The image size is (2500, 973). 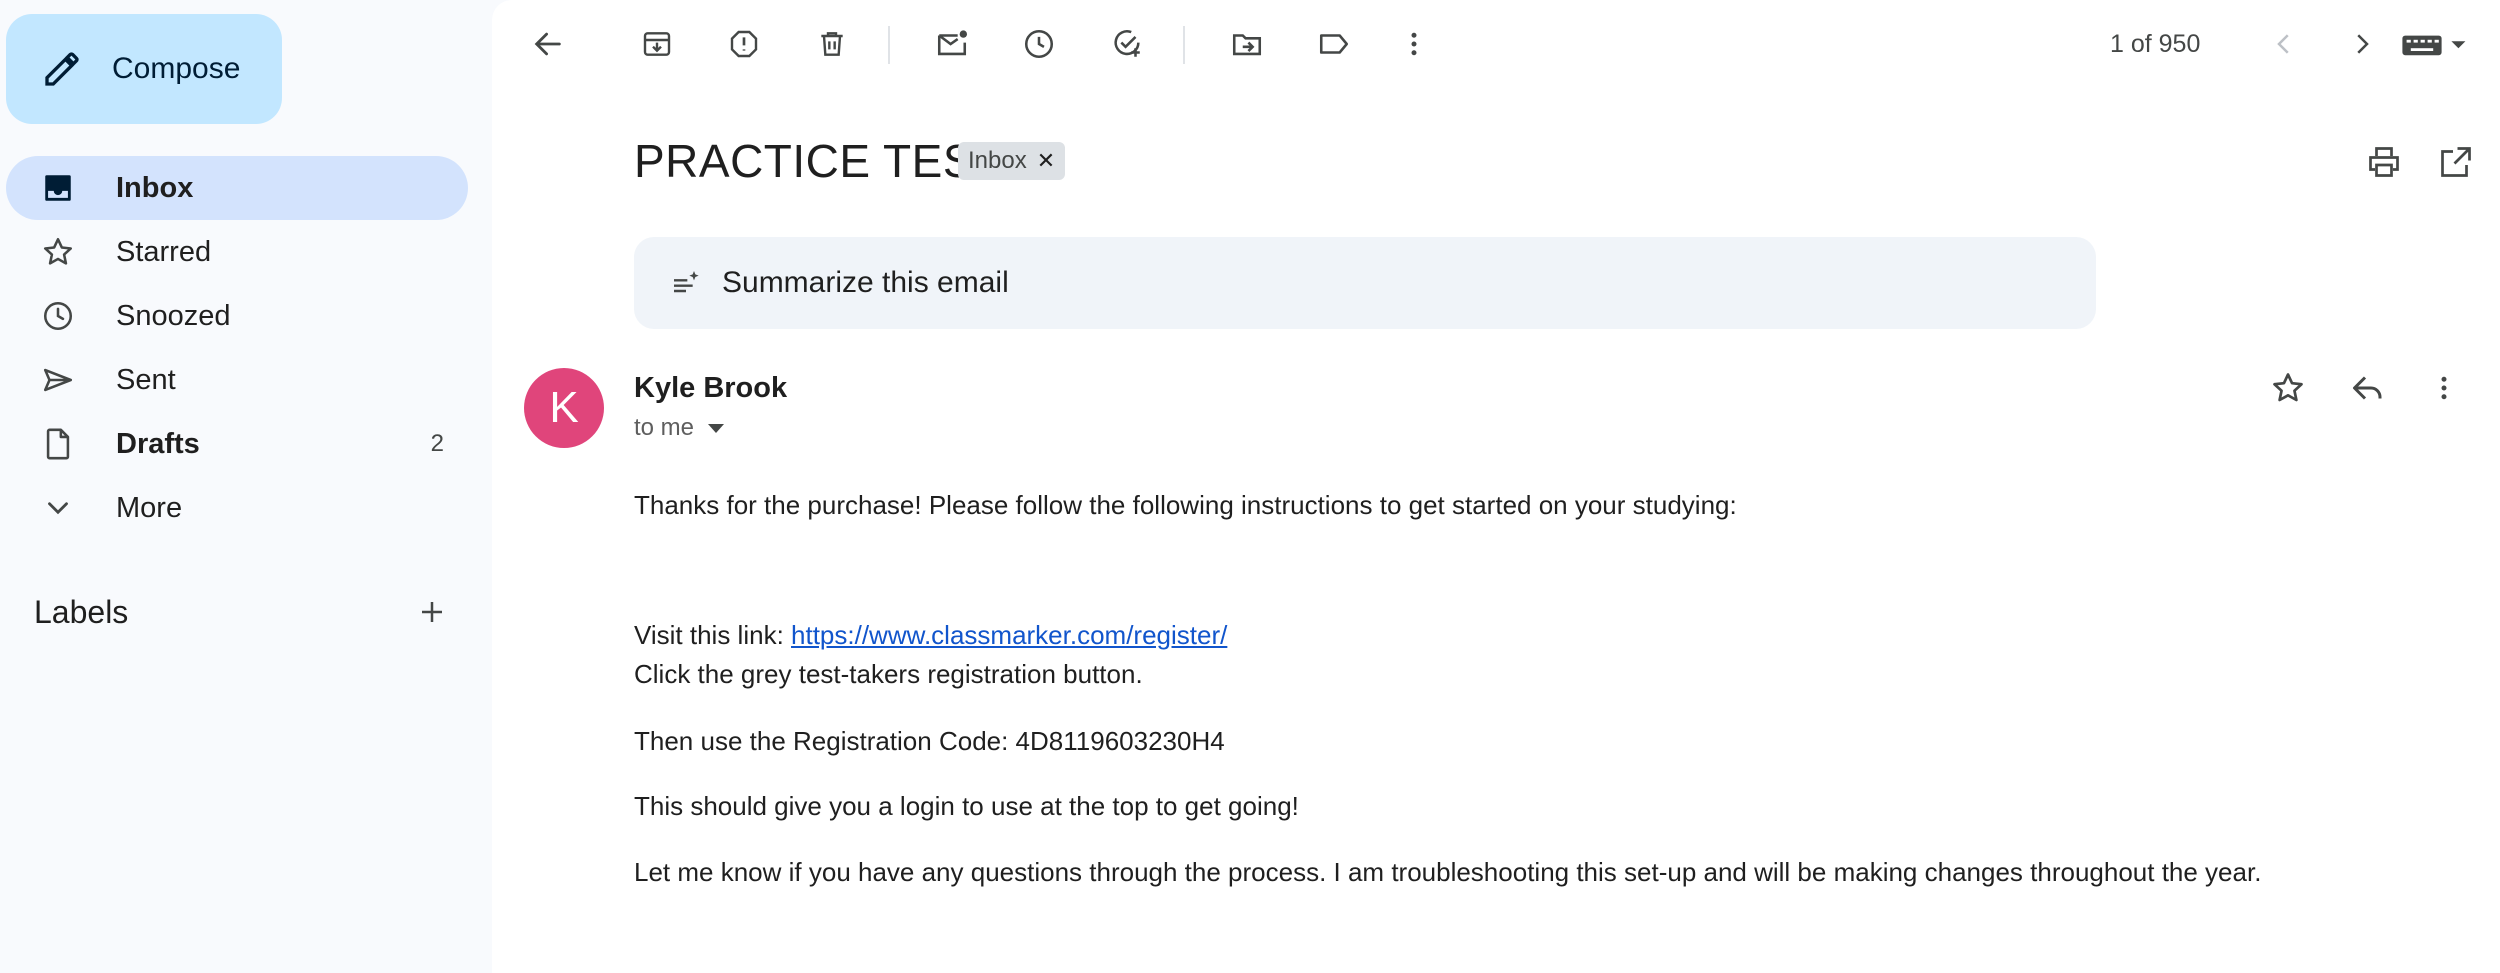 I want to click on archive-icon, so click(x=657, y=44).